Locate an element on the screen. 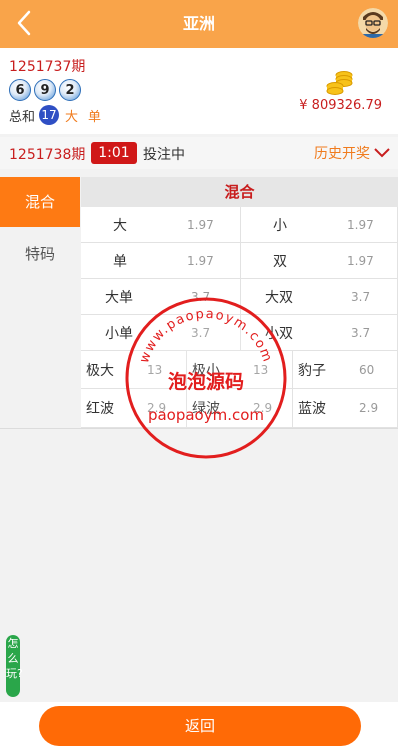  option-name: 豹子 is located at coordinates (312, 370).